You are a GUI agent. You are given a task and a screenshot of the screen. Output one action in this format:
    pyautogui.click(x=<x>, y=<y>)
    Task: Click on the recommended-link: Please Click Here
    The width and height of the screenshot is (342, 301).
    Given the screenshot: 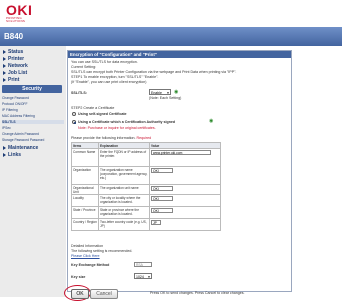 What is the action you would take?
    pyautogui.click(x=85, y=256)
    